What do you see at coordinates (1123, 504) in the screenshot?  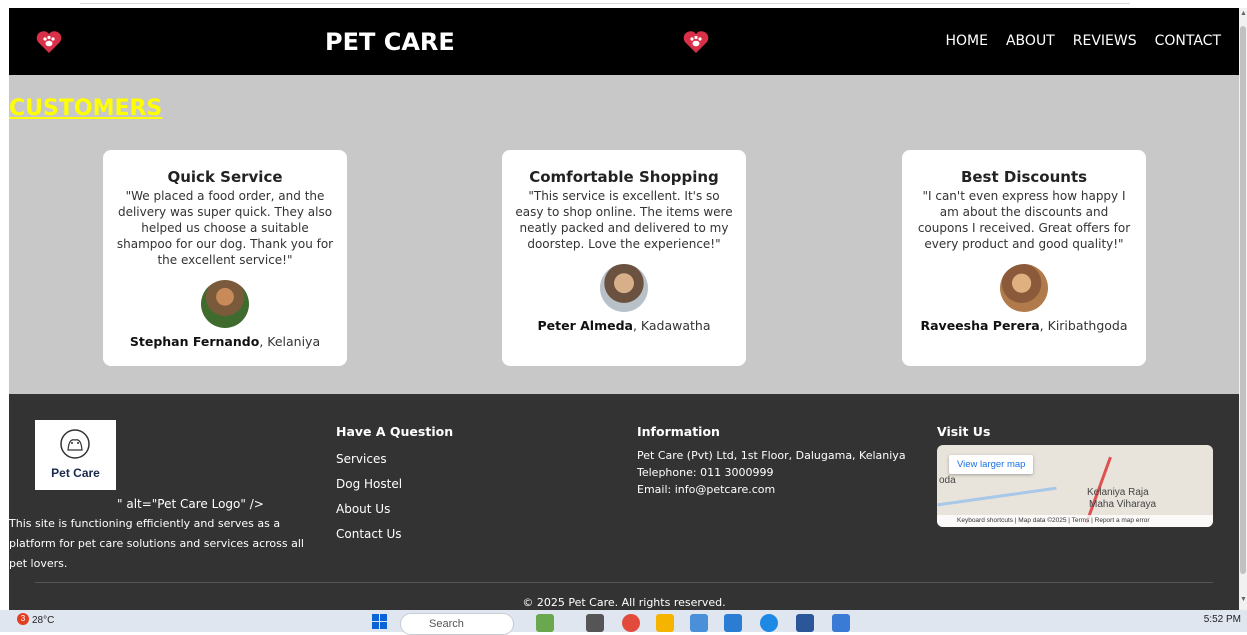 I see `map-label: Maha Viharaya` at bounding box center [1123, 504].